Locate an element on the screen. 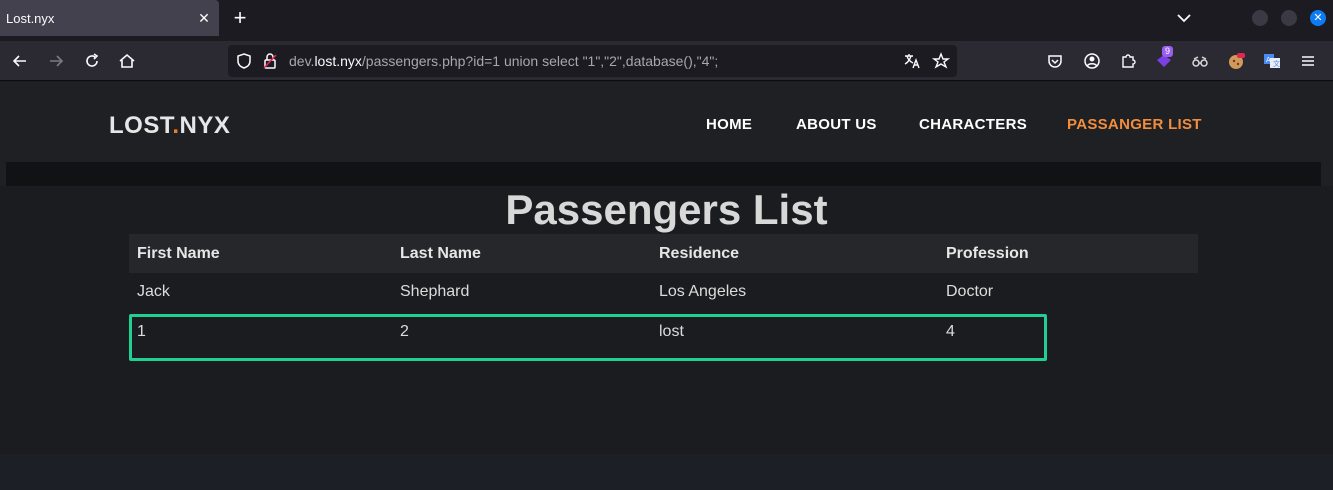 The height and width of the screenshot is (490, 1333). url-host: lost.nyx is located at coordinates (338, 61).